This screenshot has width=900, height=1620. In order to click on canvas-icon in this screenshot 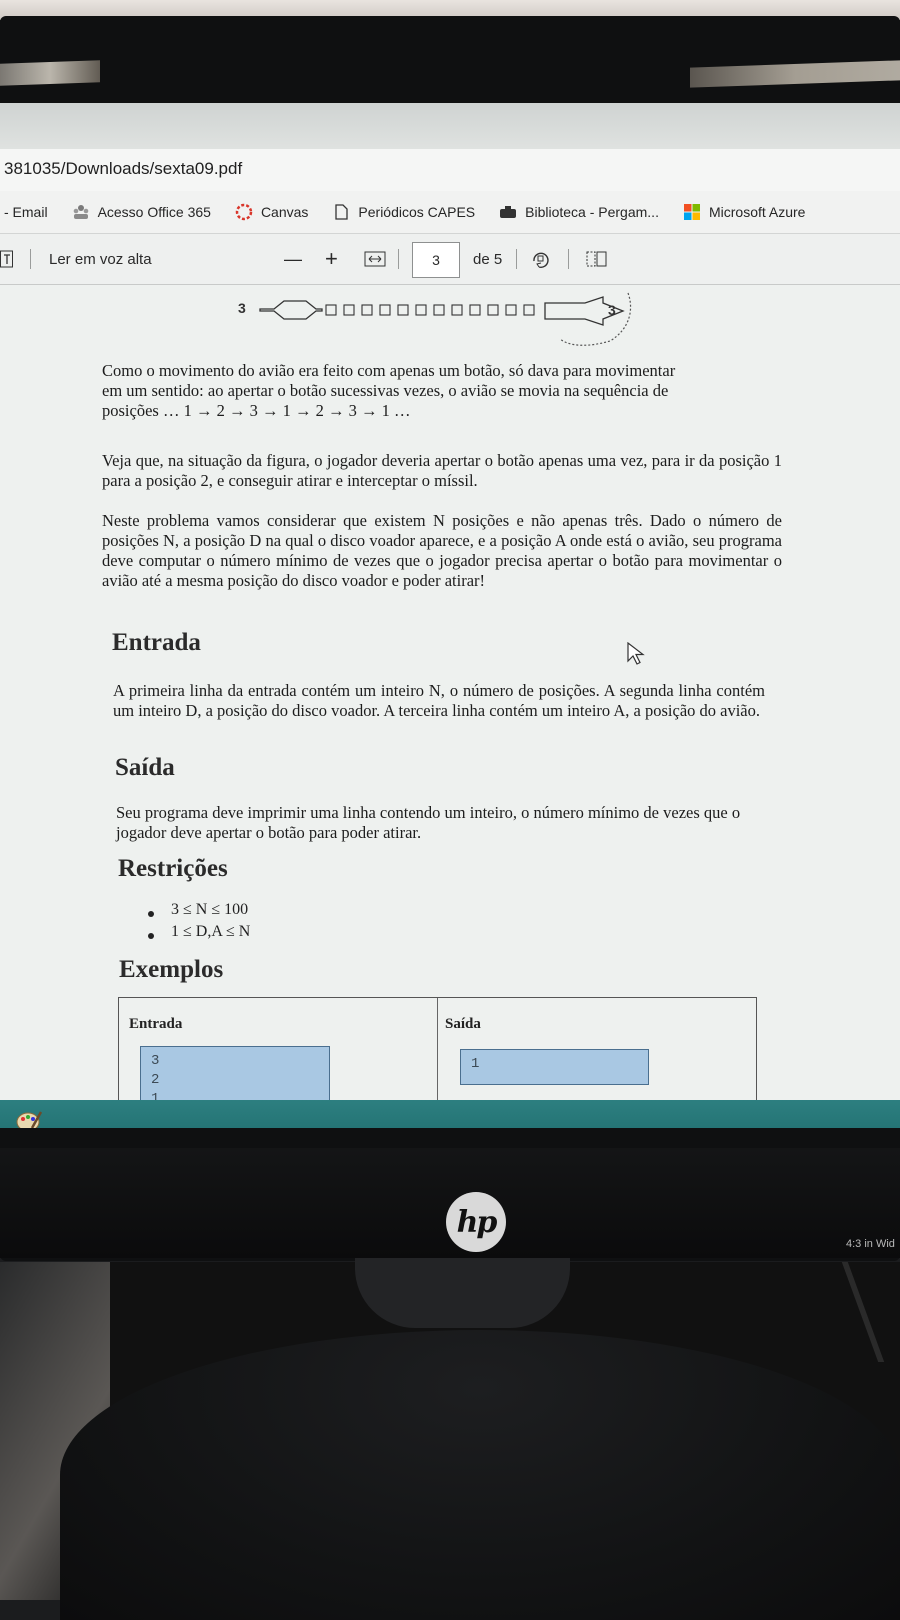, I will do `click(244, 212)`.